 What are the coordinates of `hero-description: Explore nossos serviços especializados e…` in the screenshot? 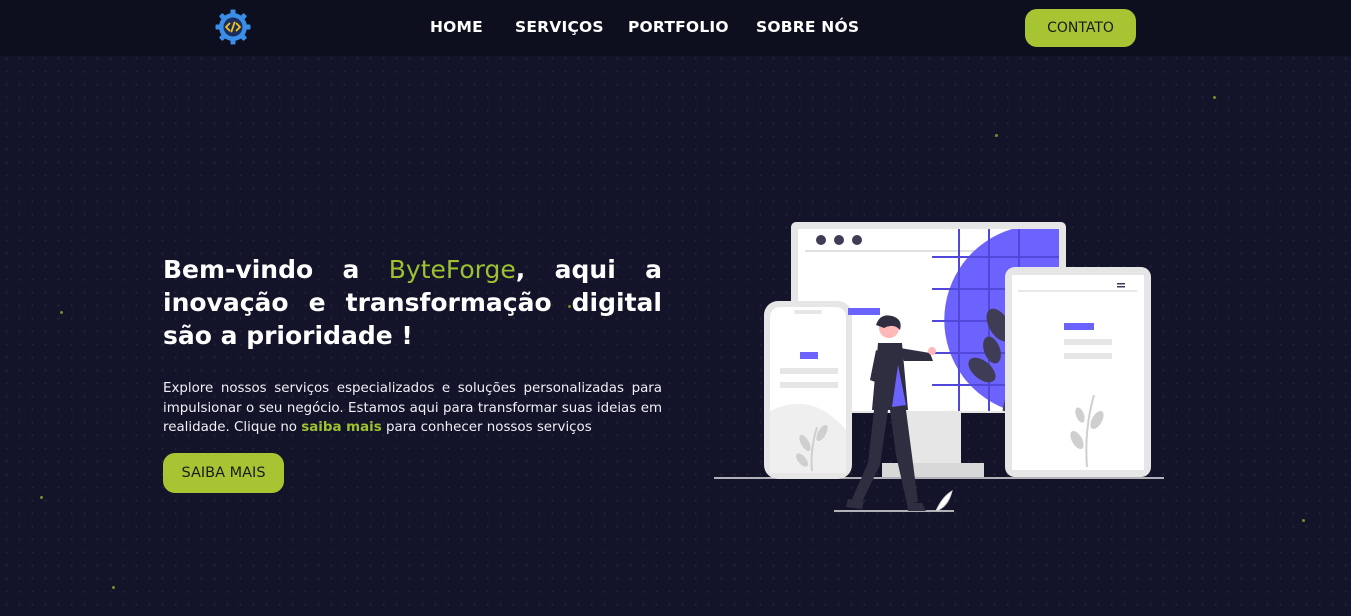 It's located at (412, 408).